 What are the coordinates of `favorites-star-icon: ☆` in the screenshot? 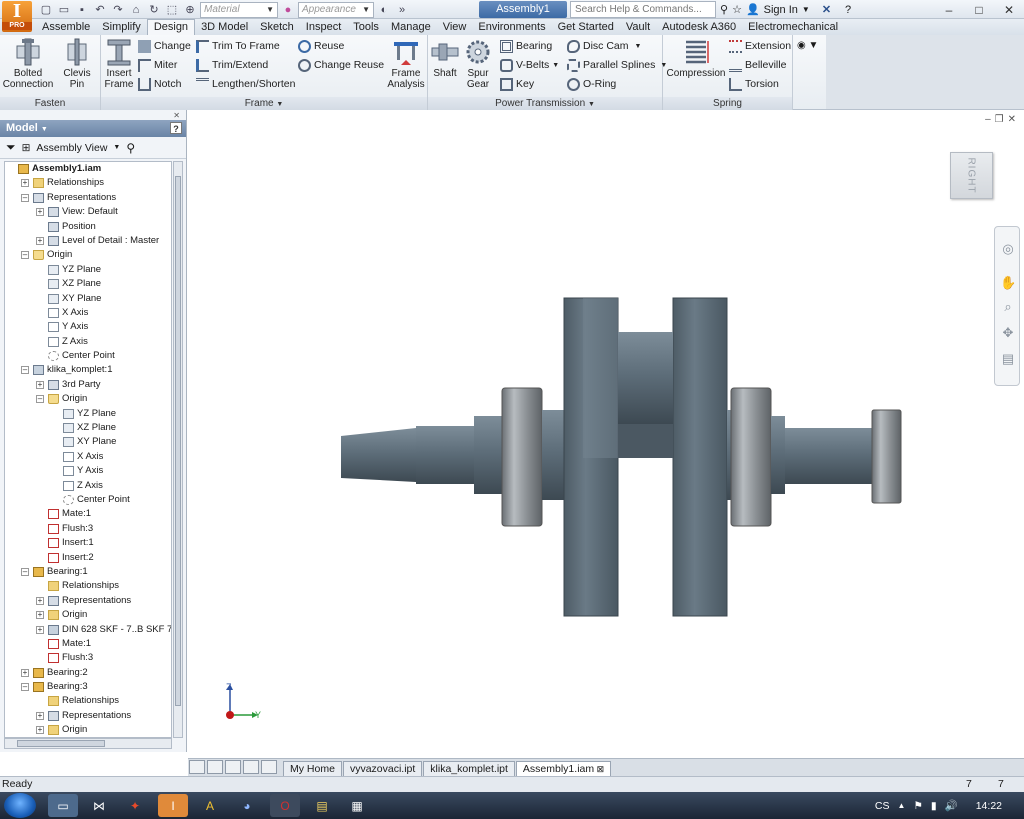 It's located at (737, 9).